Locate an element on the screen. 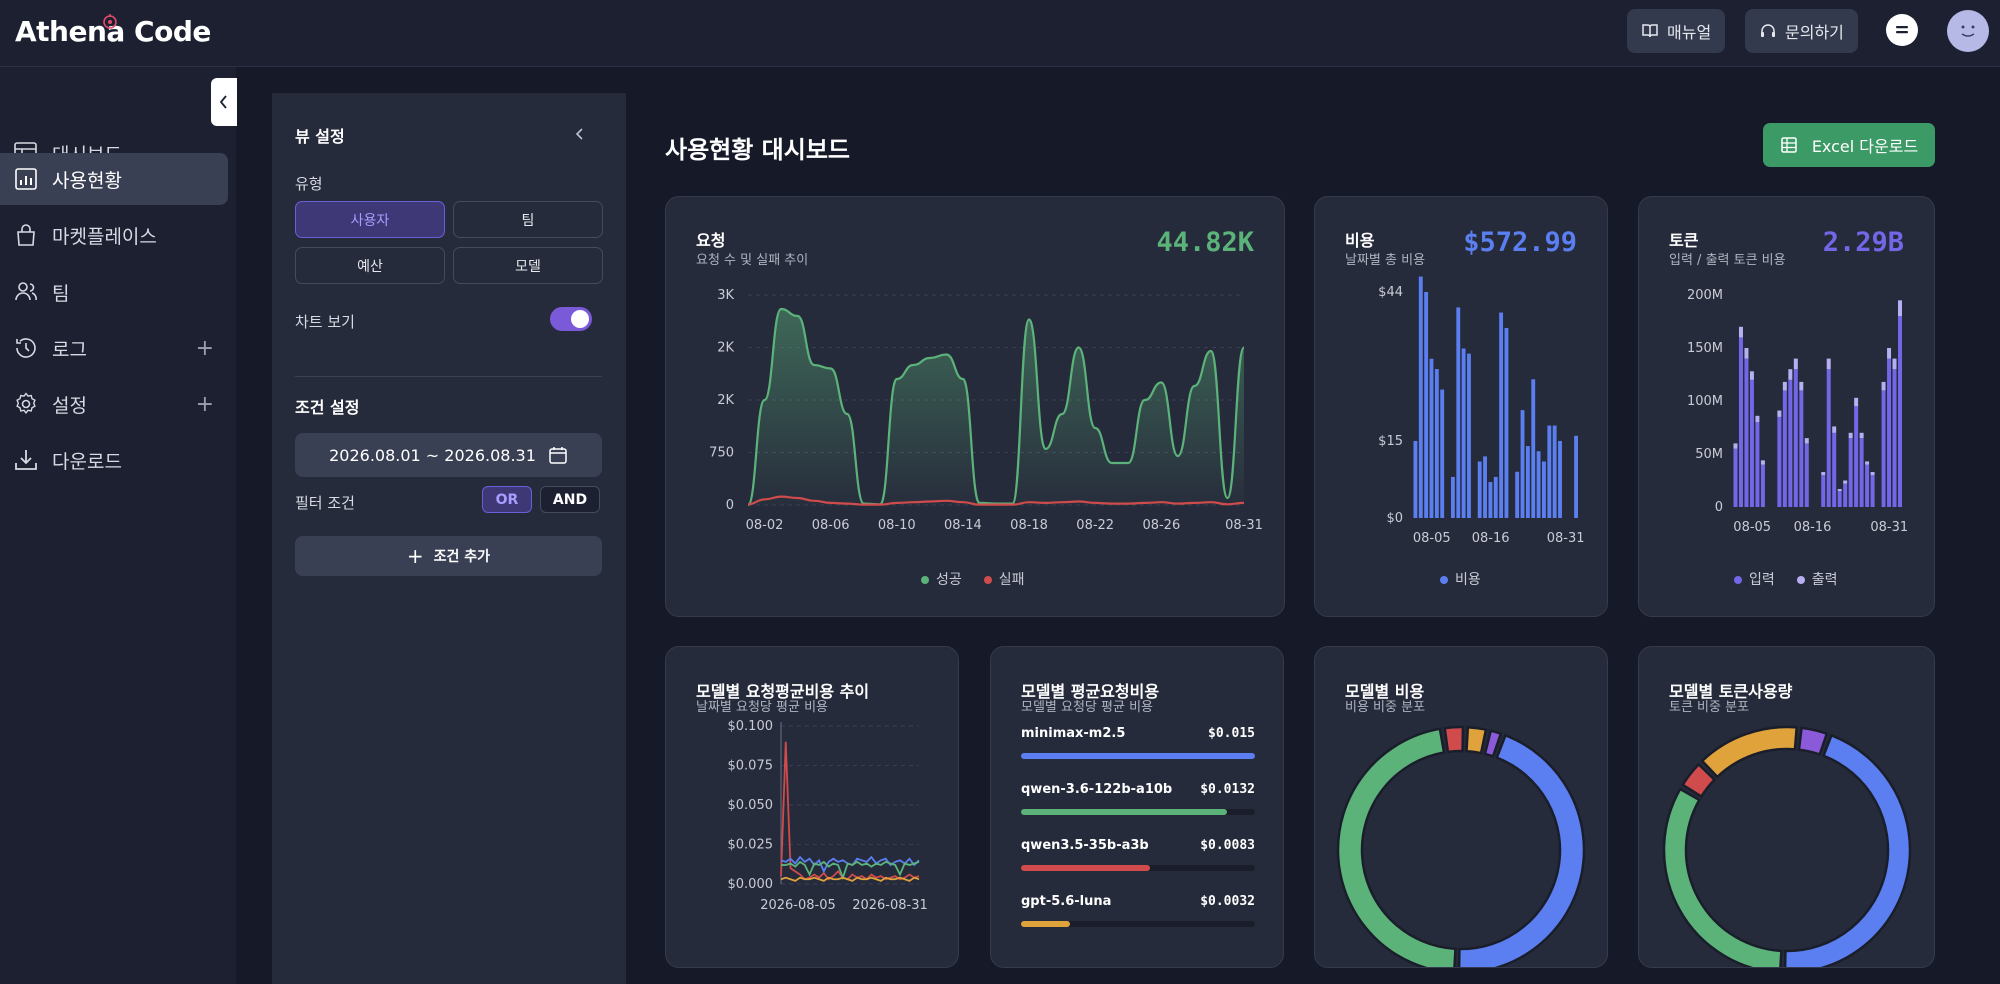  avatar-face-icon is located at coordinates (1968, 31).